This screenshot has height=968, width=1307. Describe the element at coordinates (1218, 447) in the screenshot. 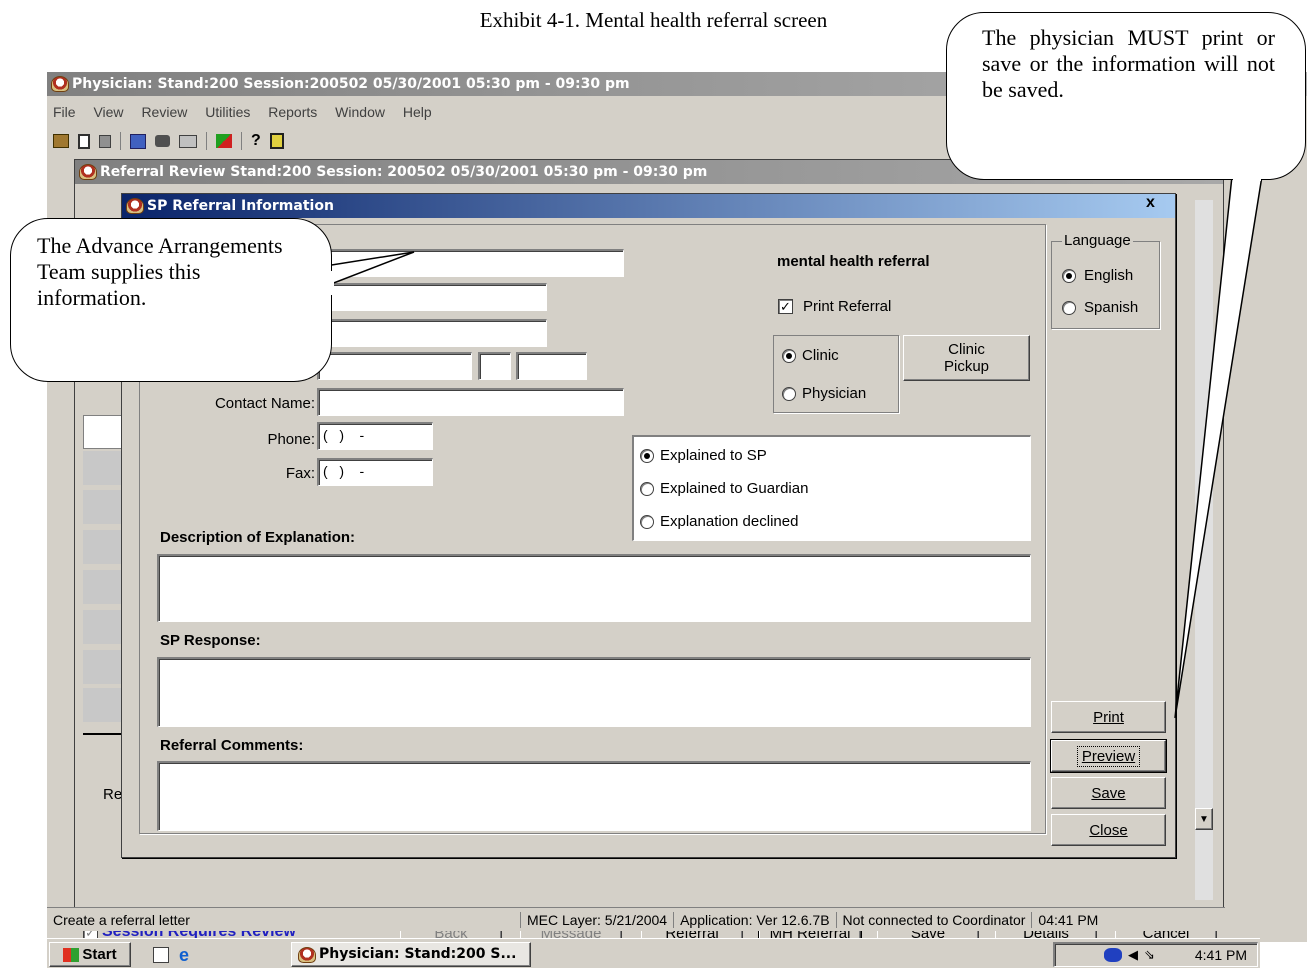

I see `right-callout-tail` at that location.